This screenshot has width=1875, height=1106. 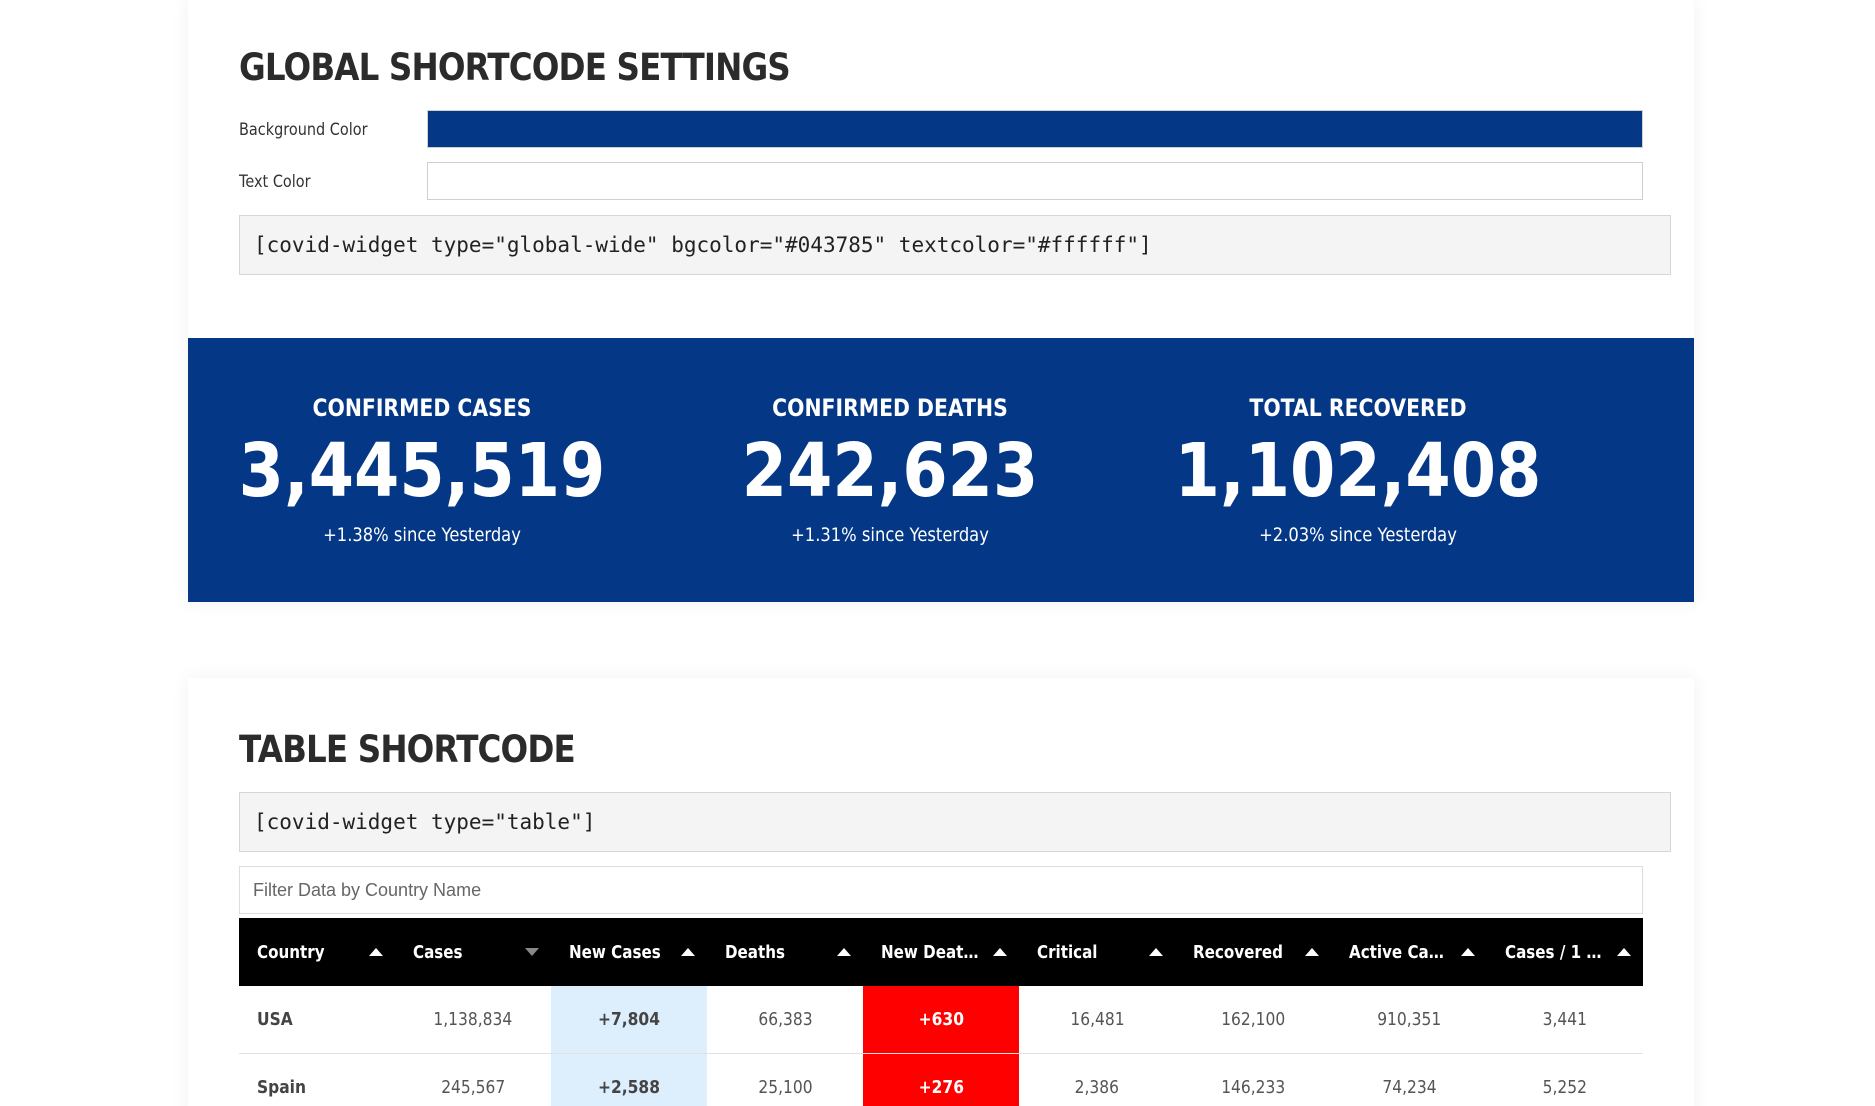 What do you see at coordinates (1035, 129) in the screenshot?
I see `background-color-input` at bounding box center [1035, 129].